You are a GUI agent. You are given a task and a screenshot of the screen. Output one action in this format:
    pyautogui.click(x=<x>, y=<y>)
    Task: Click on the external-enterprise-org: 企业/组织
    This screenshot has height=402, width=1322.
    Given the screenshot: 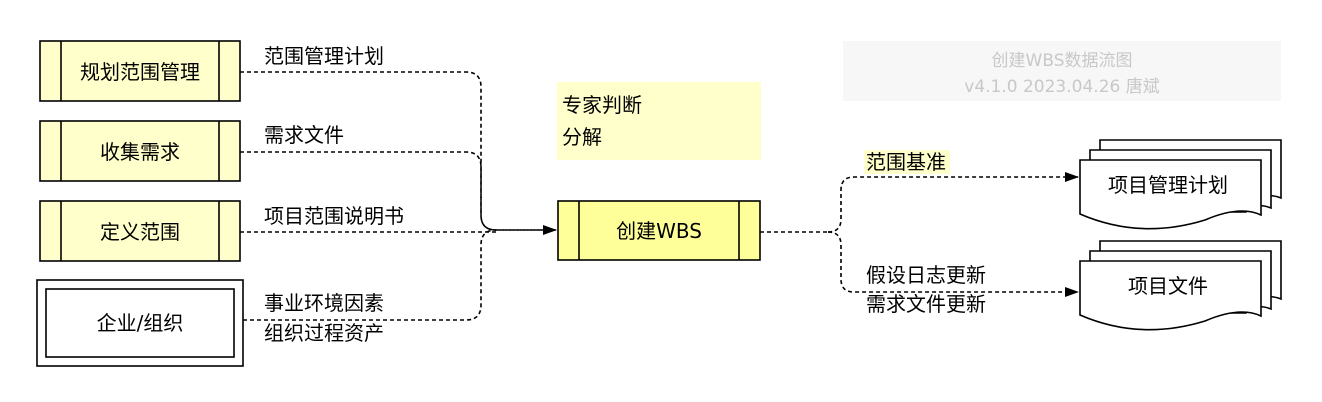 What is the action you would take?
    pyautogui.click(x=140, y=323)
    